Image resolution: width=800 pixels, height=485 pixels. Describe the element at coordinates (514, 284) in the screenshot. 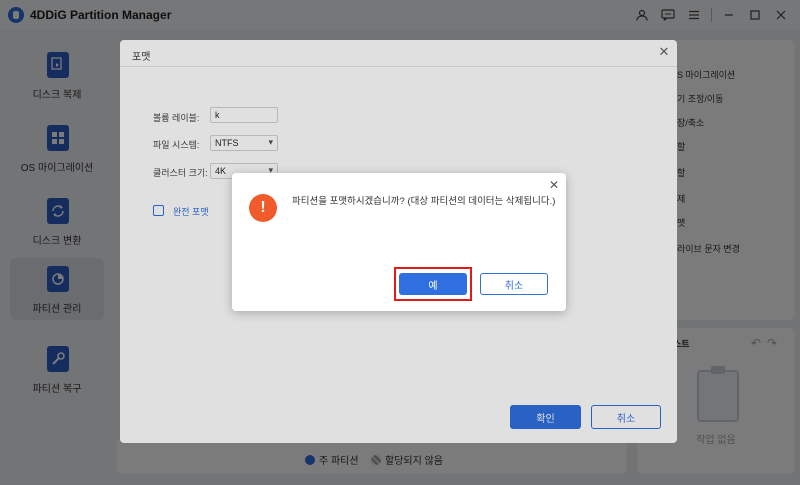

I see `confirm-cancel-button: 취소` at that location.